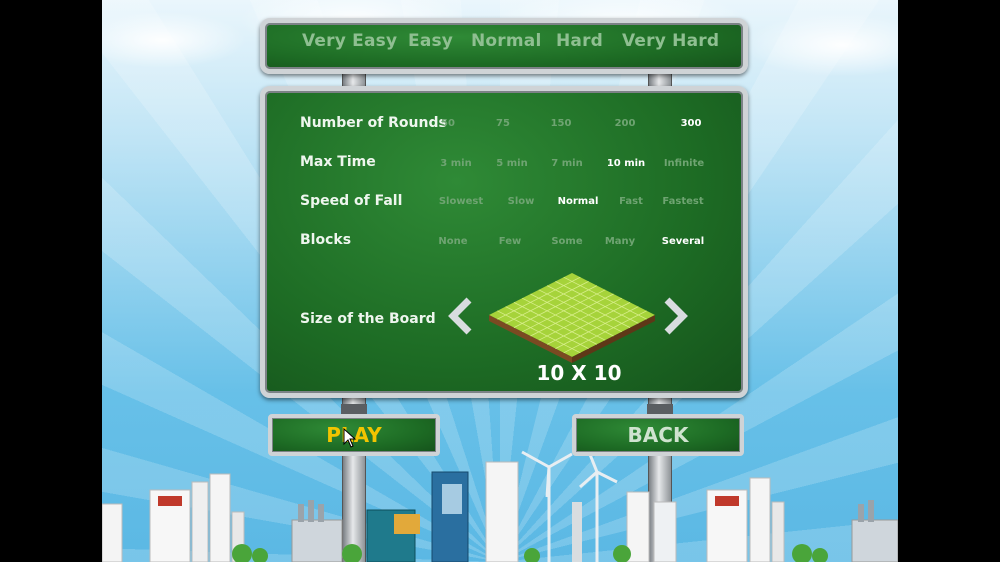 Image resolution: width=1000 pixels, height=562 pixels. What do you see at coordinates (326, 240) in the screenshot?
I see `blocks-label: Blocks` at bounding box center [326, 240].